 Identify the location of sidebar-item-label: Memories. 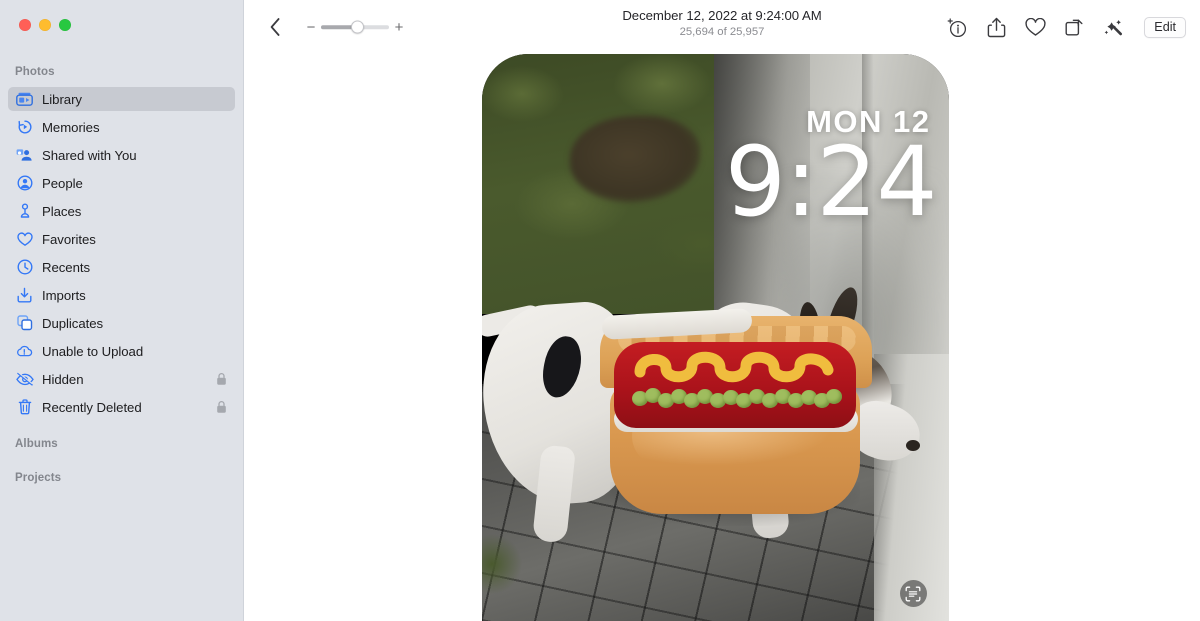
(71, 127).